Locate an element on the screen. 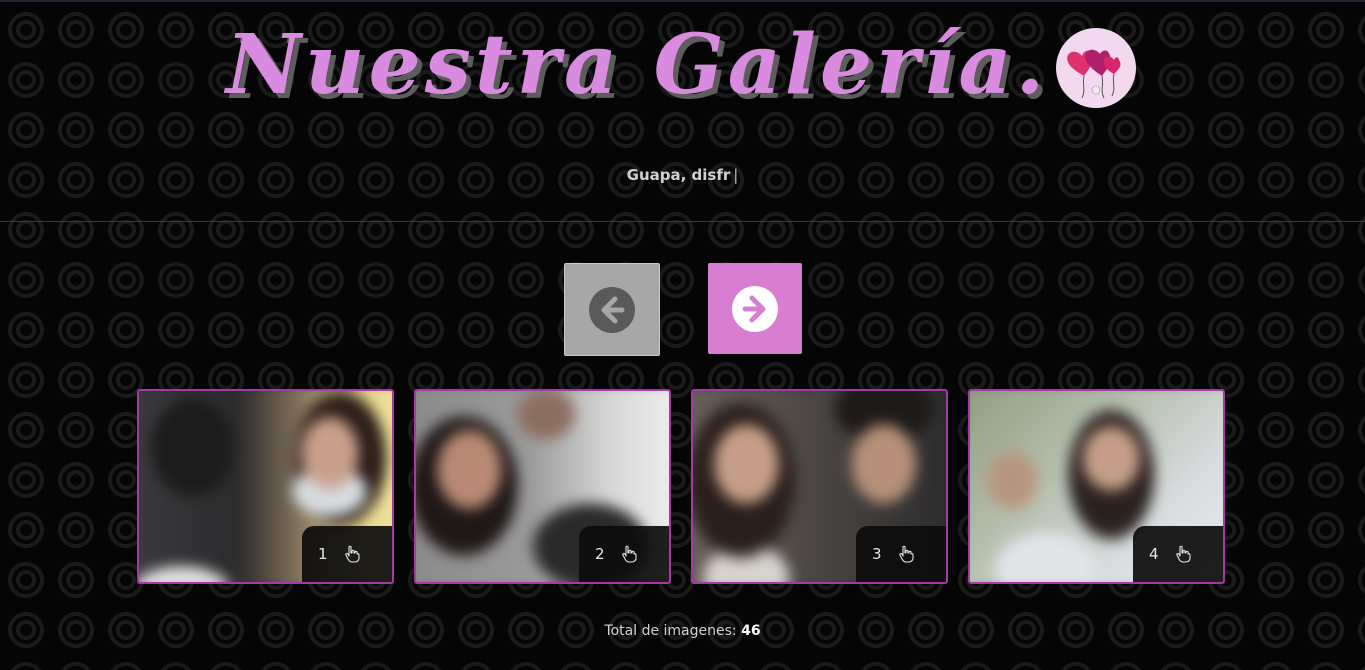  card-number: 3 is located at coordinates (877, 554).